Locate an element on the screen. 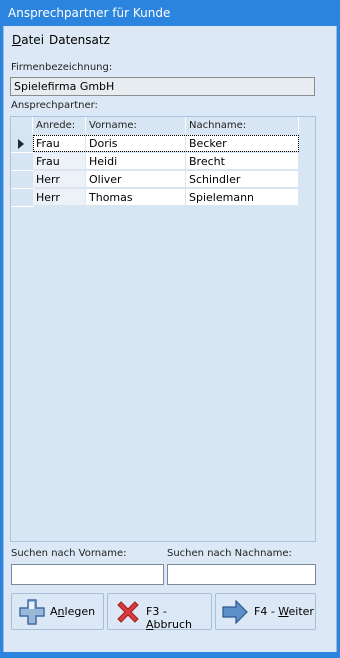 This screenshot has height=658, width=340. add-button: Anlegen is located at coordinates (57, 611).